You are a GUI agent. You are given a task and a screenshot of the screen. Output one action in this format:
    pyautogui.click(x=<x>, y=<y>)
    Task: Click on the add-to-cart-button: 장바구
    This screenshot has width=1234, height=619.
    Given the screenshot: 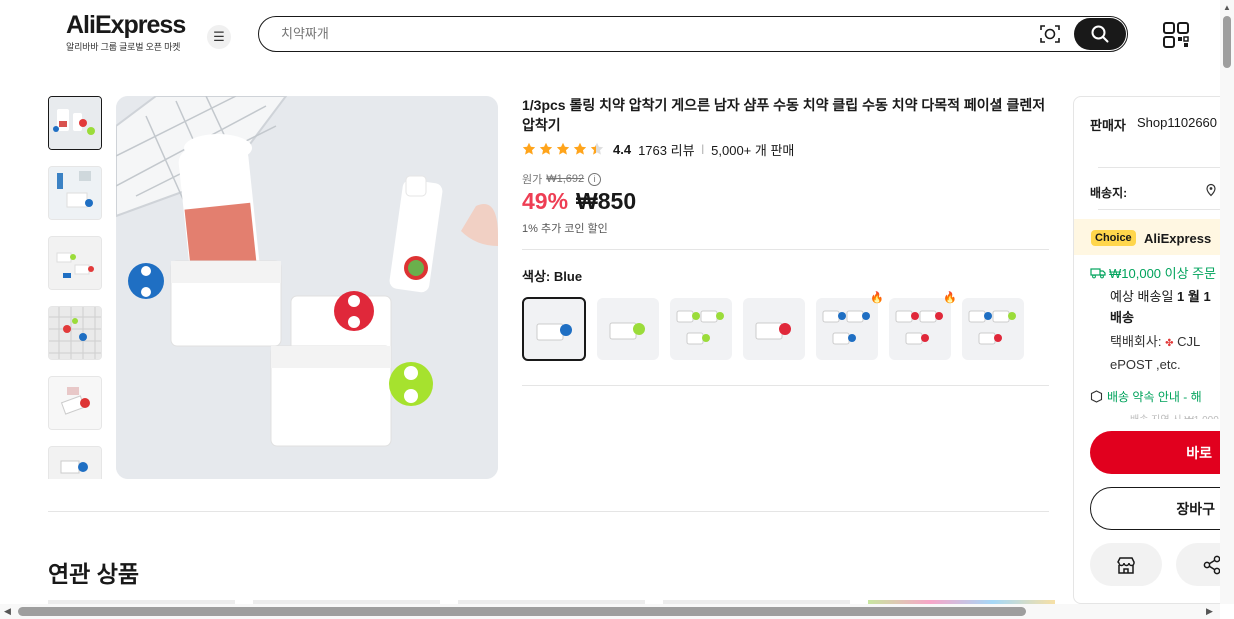 What is the action you would take?
    pyautogui.click(x=1162, y=508)
    